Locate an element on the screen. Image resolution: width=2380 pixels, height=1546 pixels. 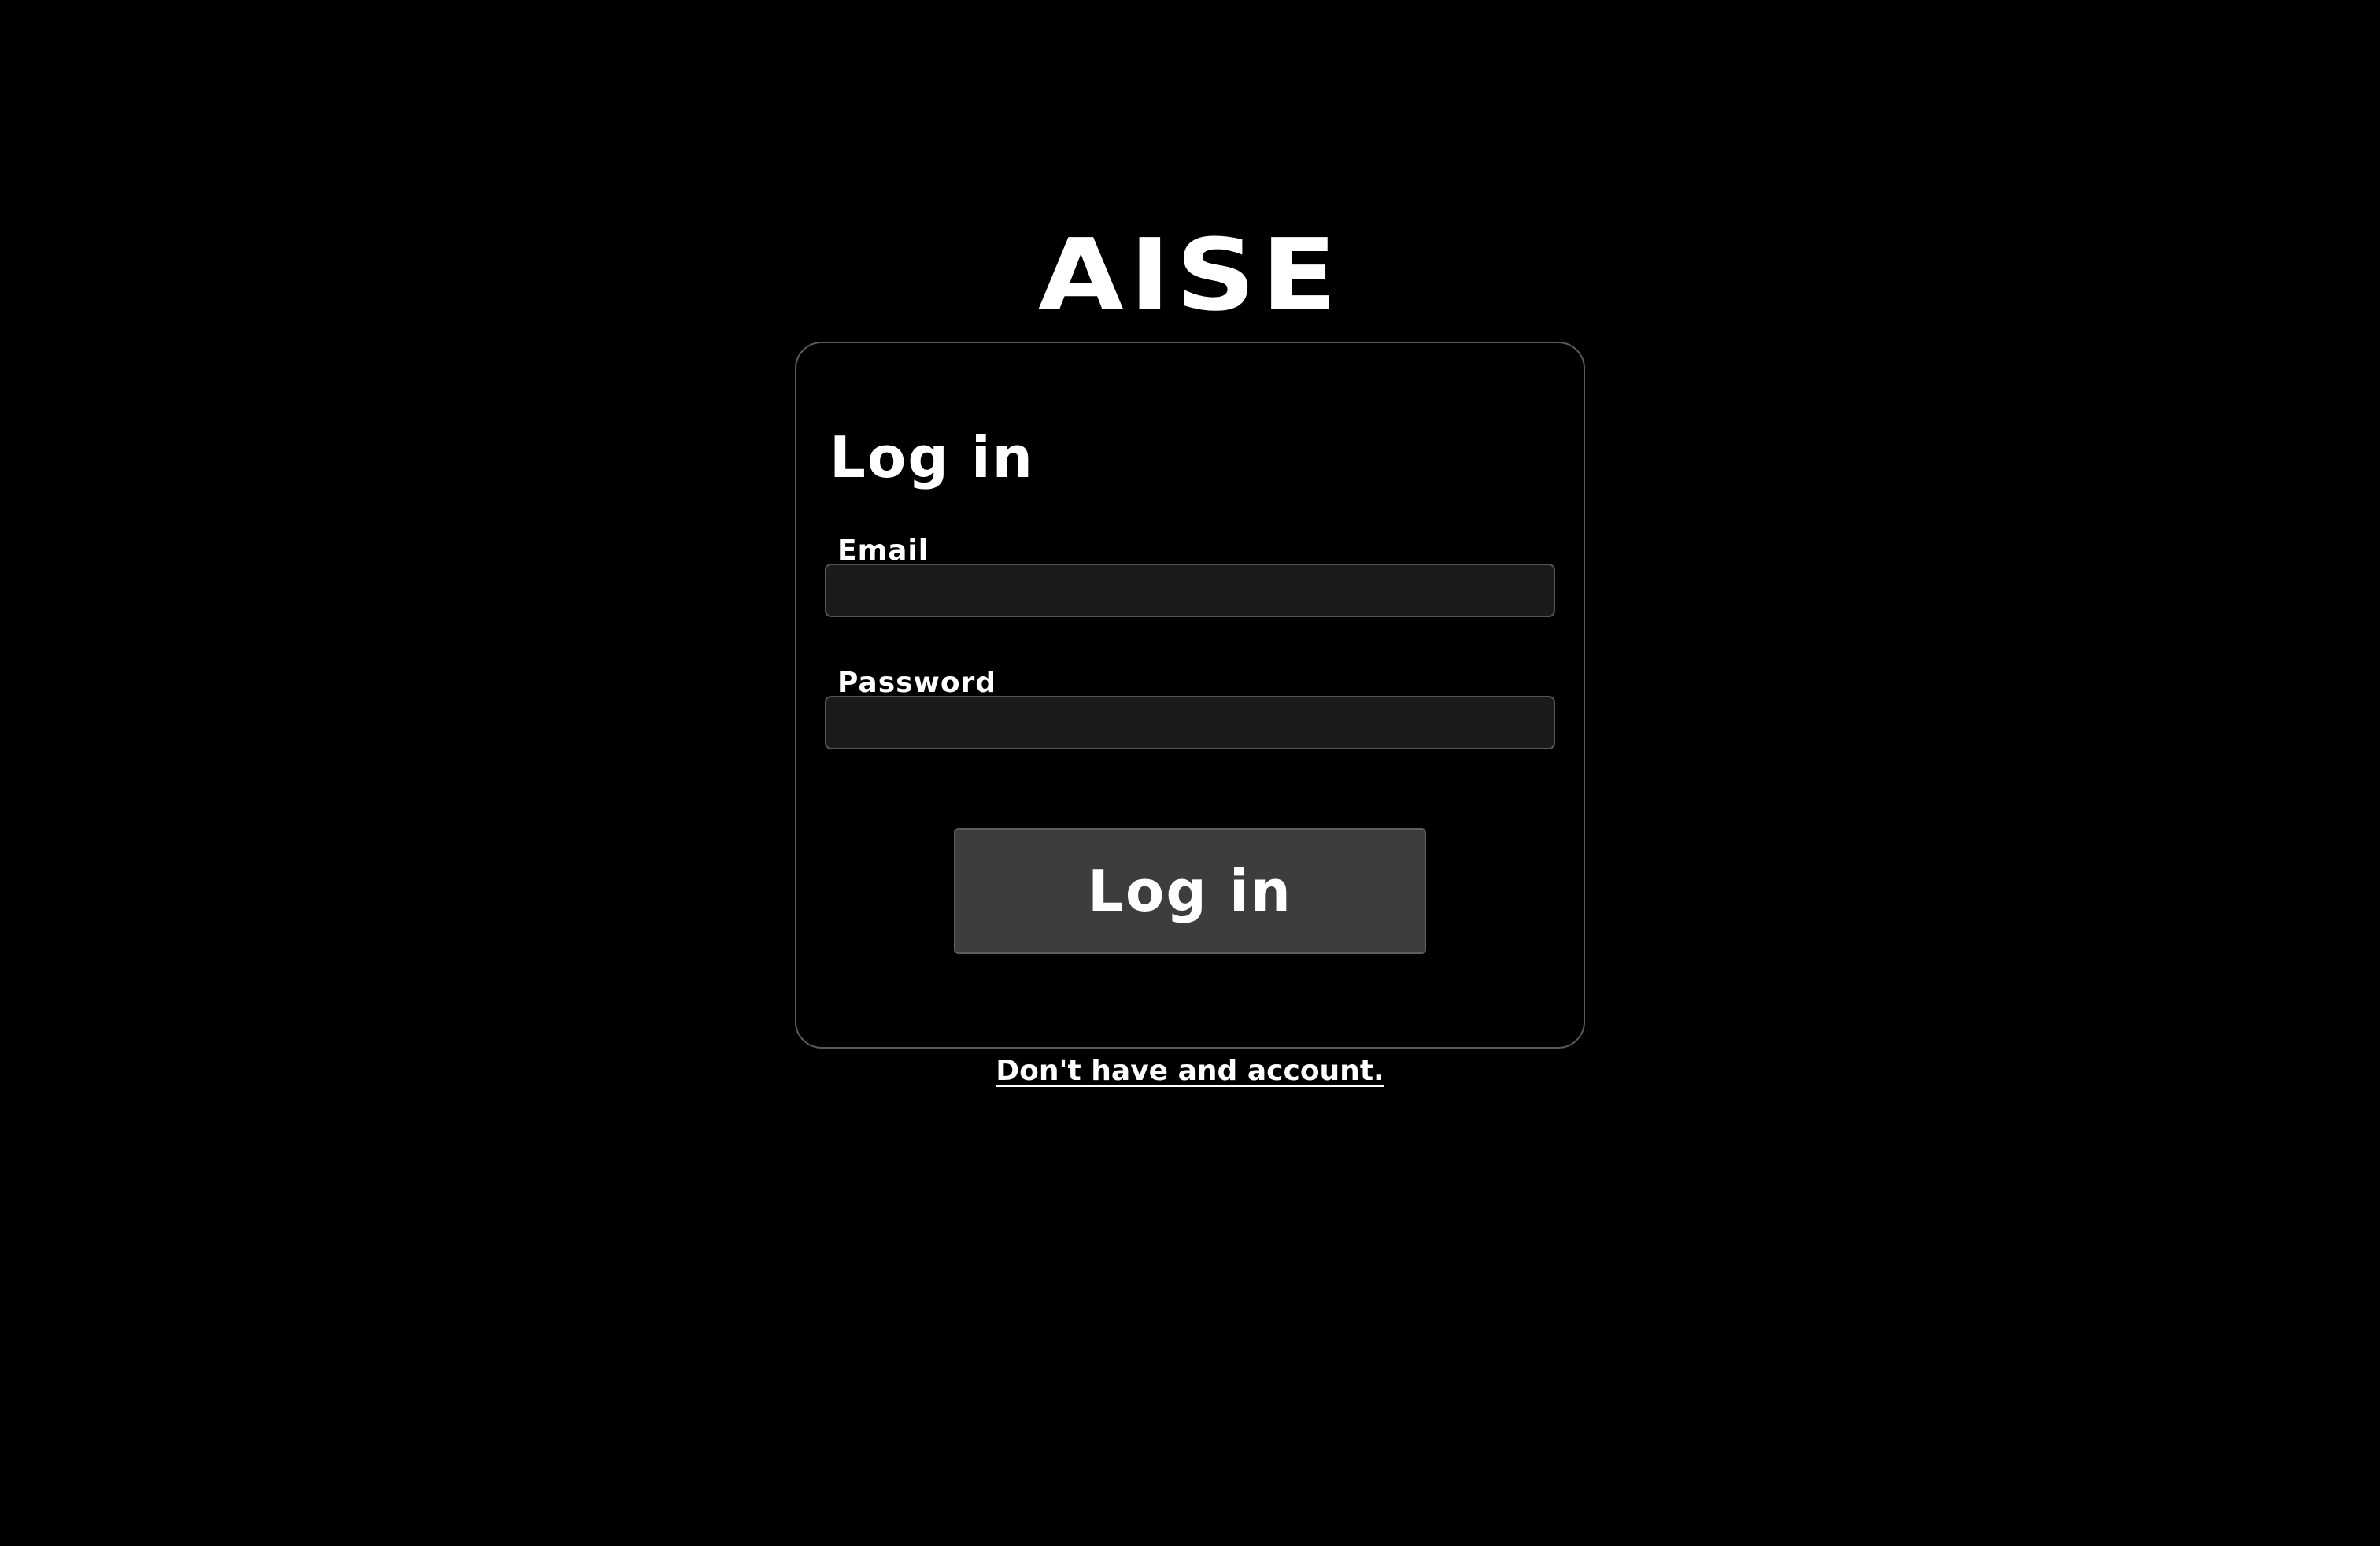
login-card-title: Log in is located at coordinates (932, 457).